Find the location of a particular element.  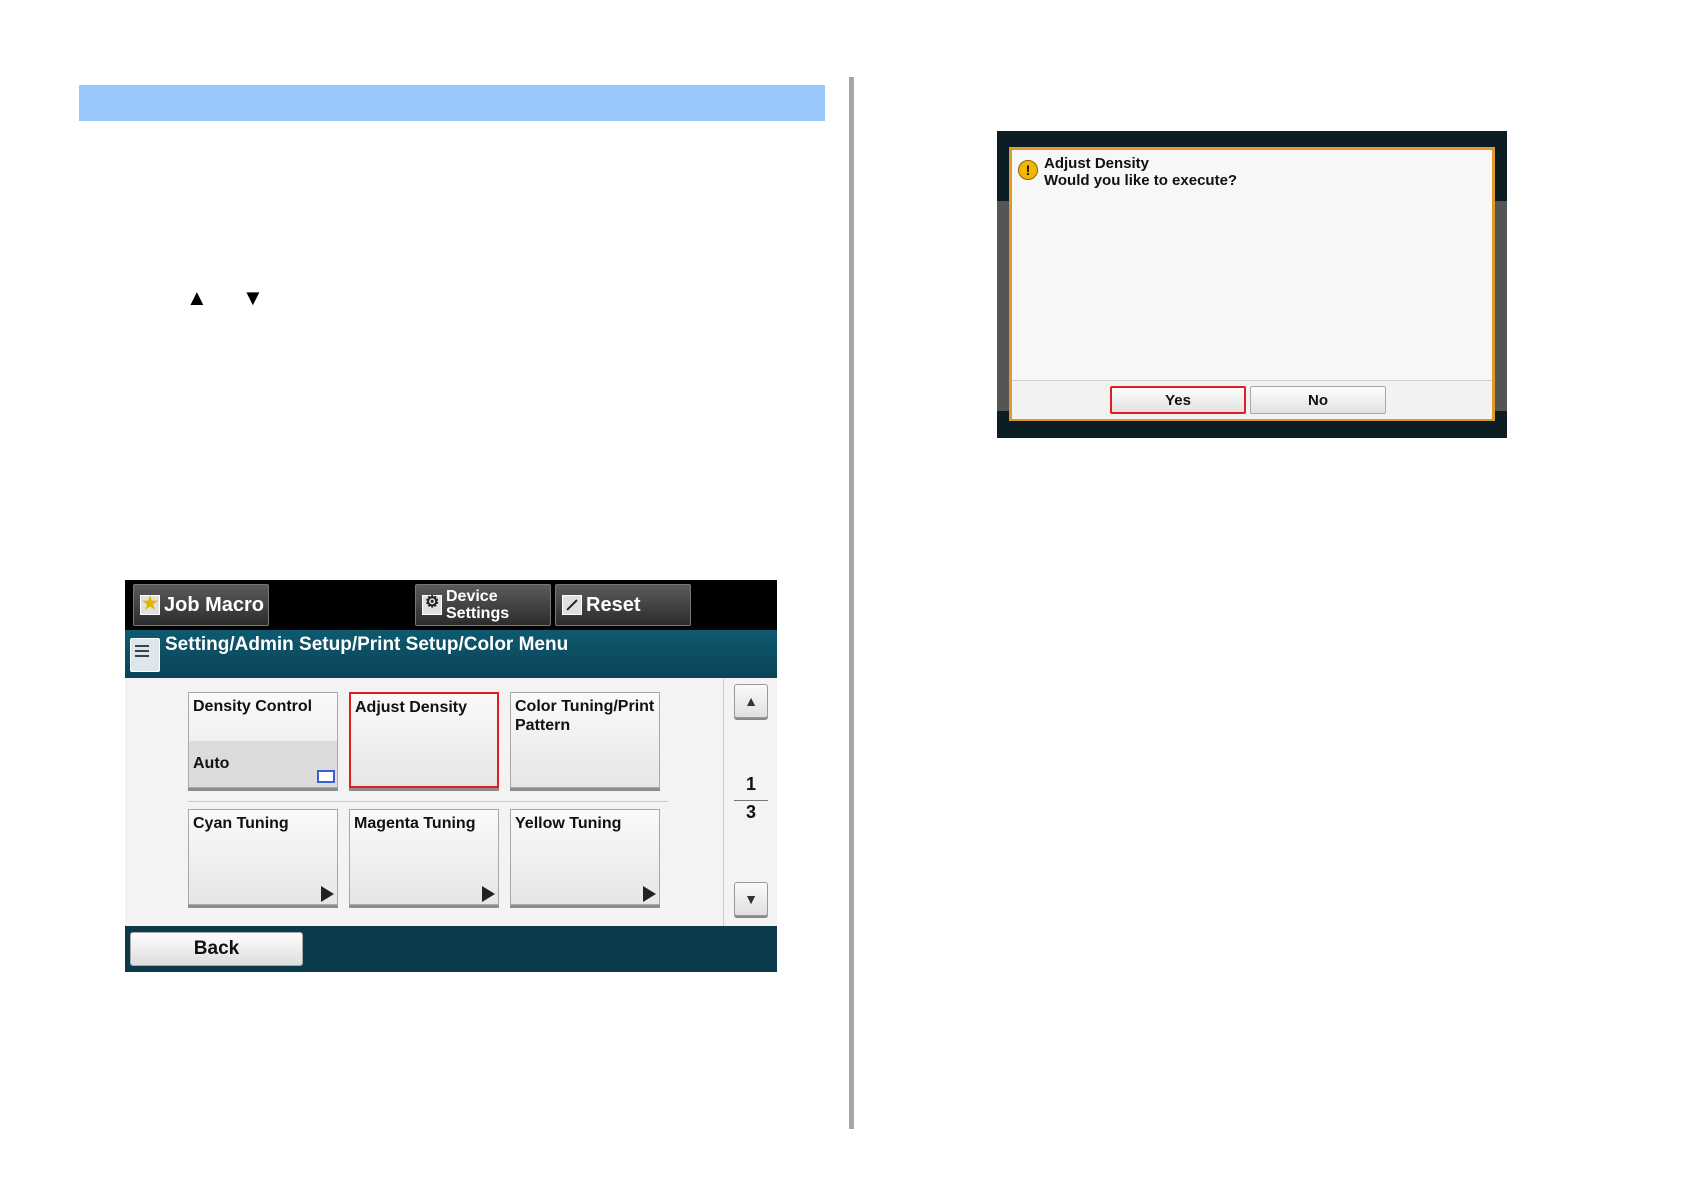

yes-label: Yes is located at coordinates (1178, 400).